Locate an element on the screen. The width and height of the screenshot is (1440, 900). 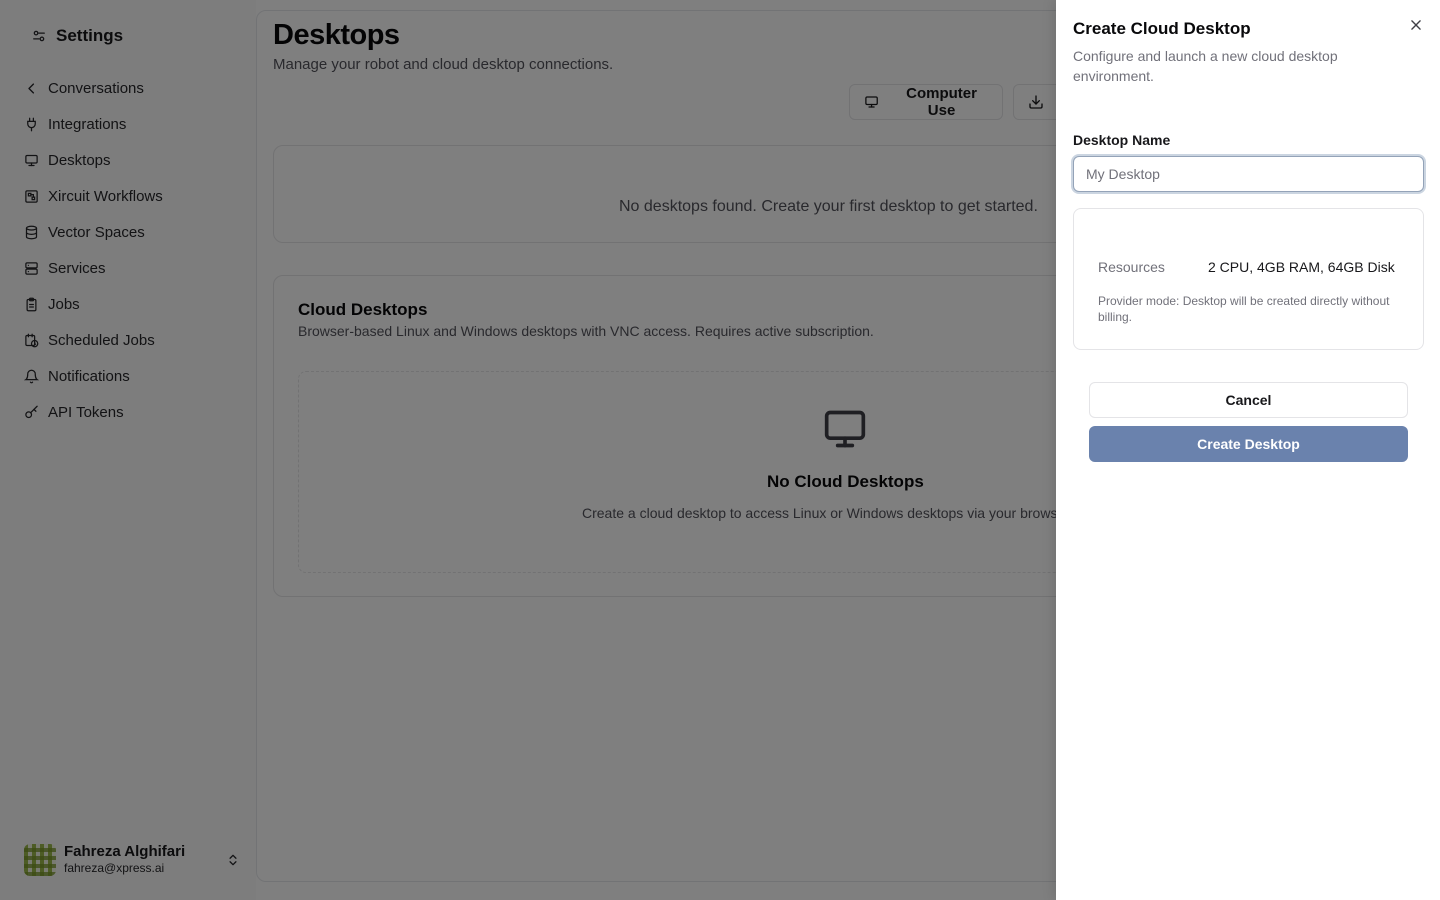
desktop-name-label: Desktop Name is located at coordinates (1122, 140).